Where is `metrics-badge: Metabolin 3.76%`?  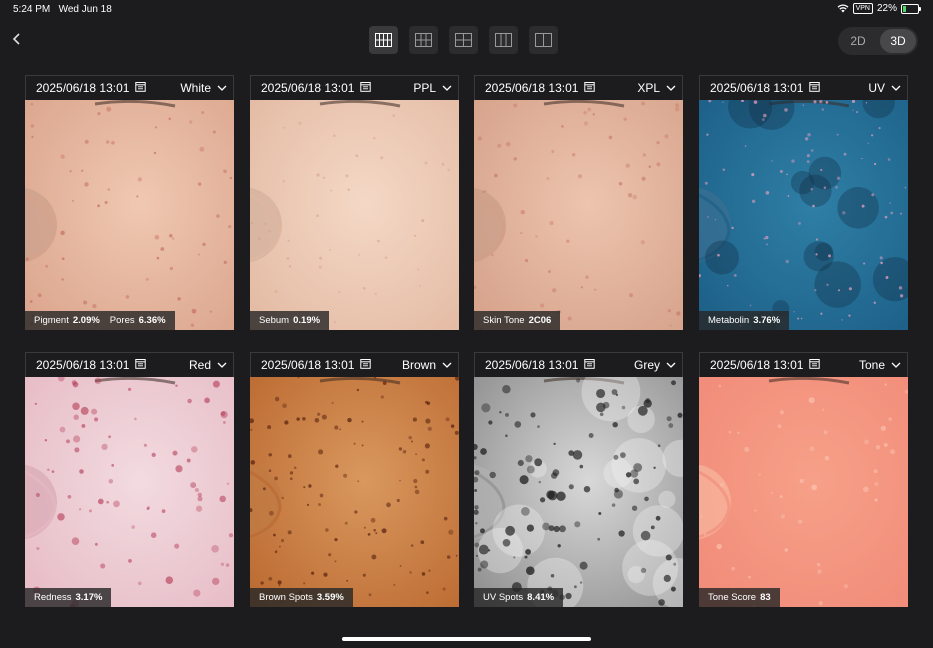
metrics-badge: Metabolin 3.76% is located at coordinates (744, 320).